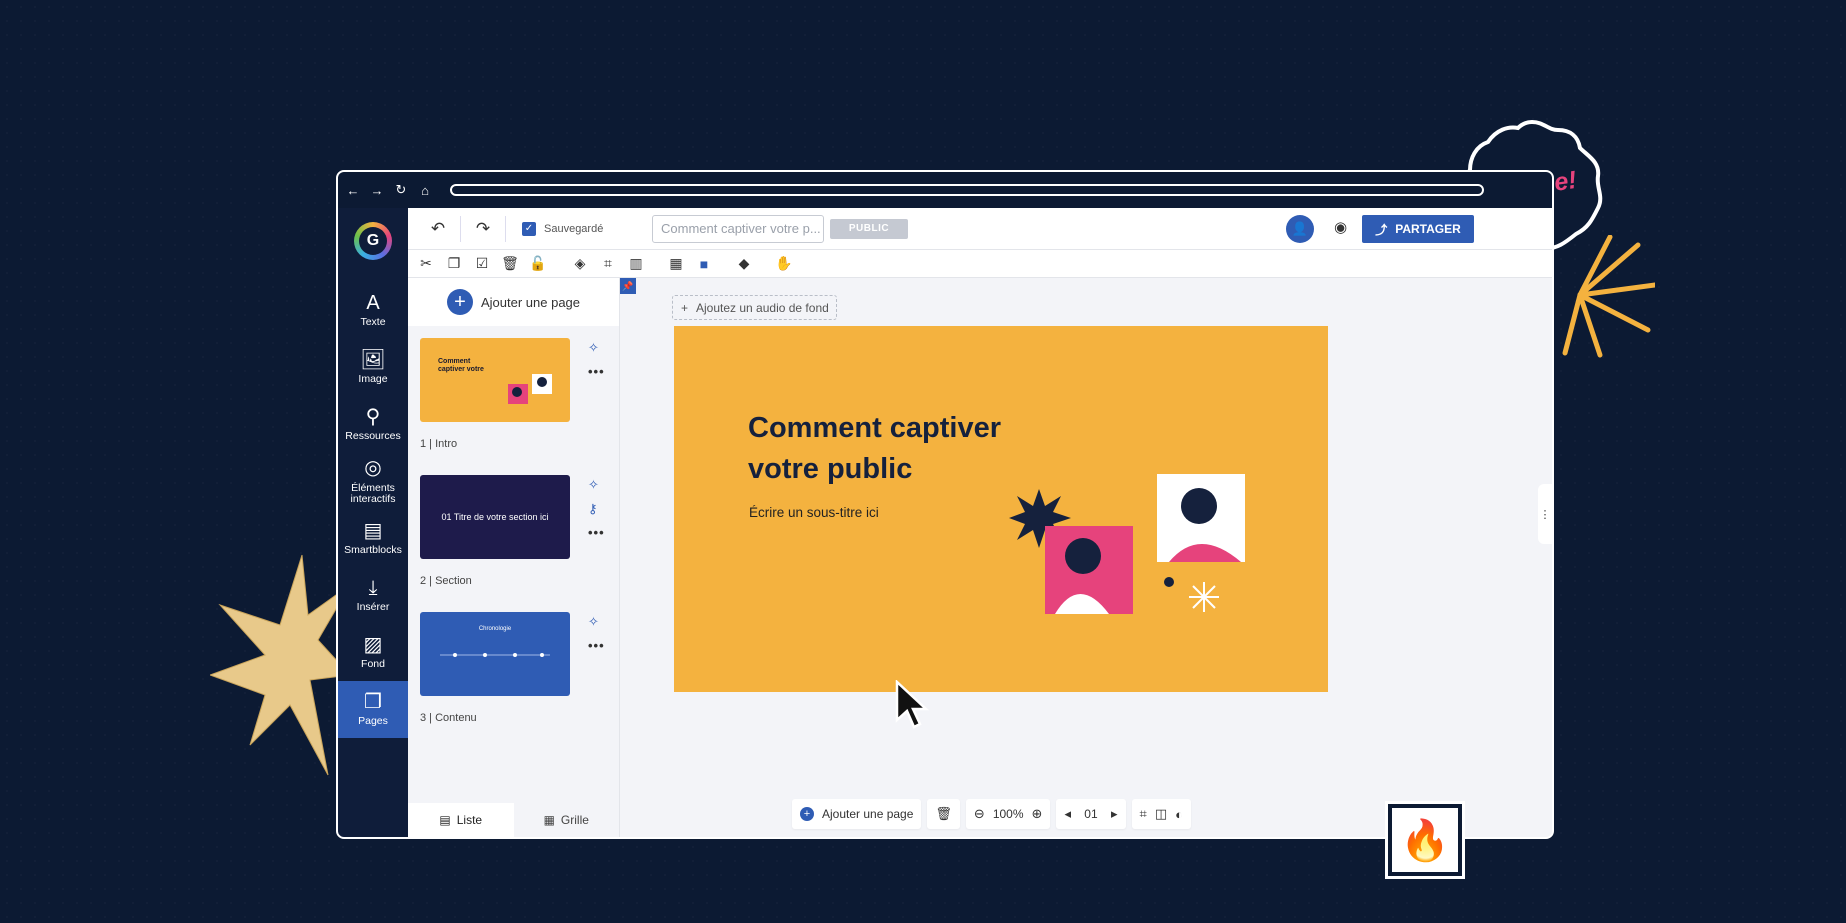  What do you see at coordinates (636, 263) in the screenshot?
I see `align-icon: ▥` at bounding box center [636, 263].